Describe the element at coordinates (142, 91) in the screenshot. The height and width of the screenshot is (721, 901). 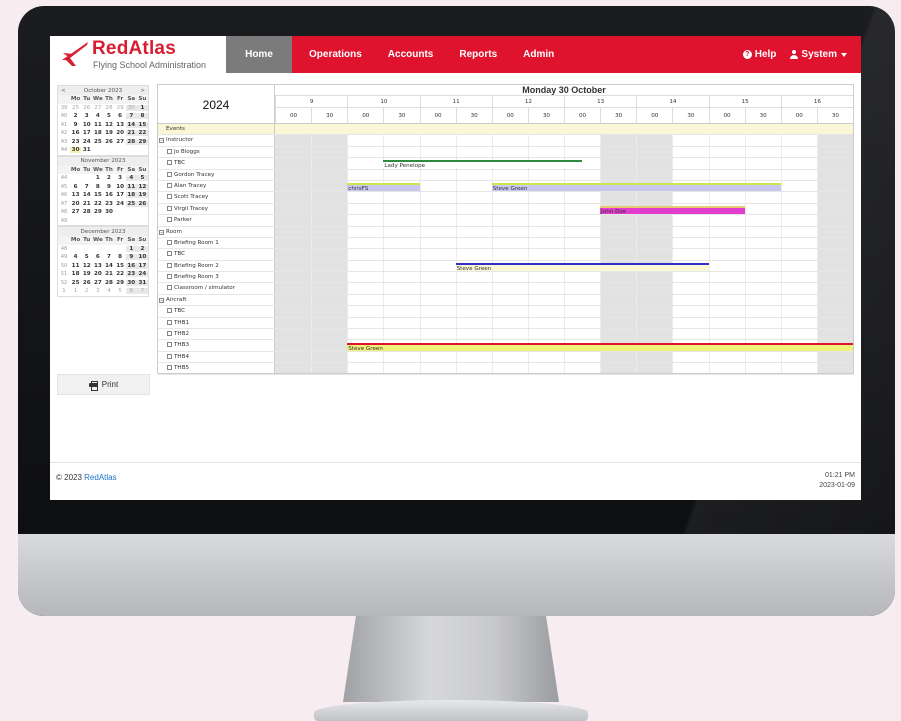
I see `calendar-next-button: >` at that location.